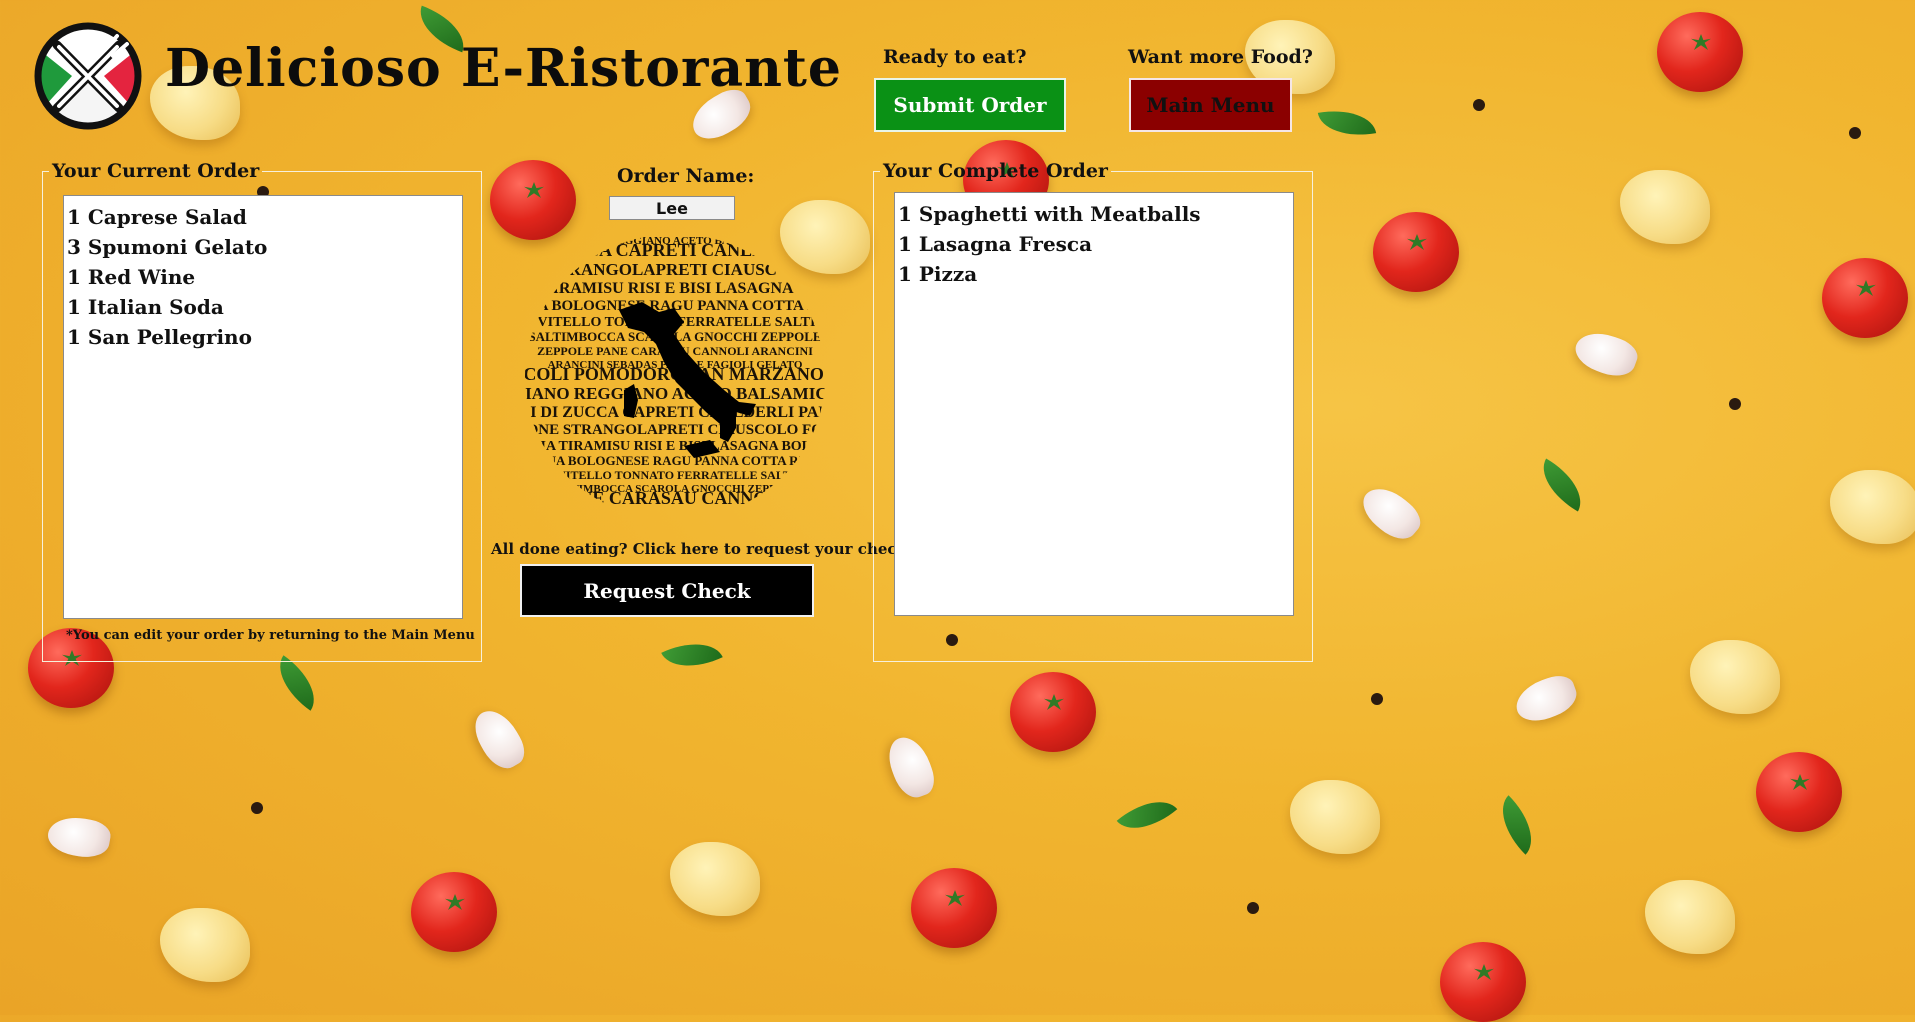 The width and height of the screenshot is (1915, 1022). Describe the element at coordinates (955, 57) in the screenshot. I see `submit-prompt: Ready to eat?` at that location.